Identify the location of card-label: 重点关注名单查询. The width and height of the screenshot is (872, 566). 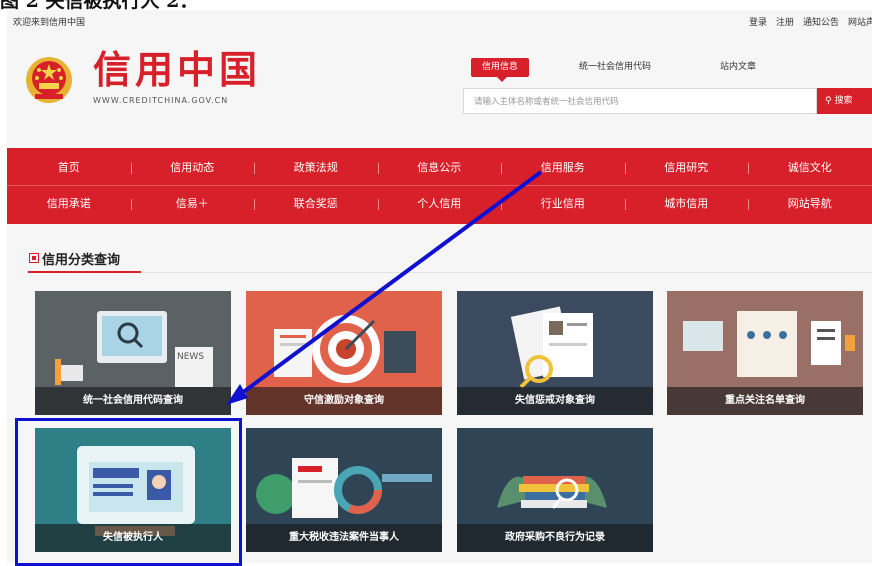
(765, 401).